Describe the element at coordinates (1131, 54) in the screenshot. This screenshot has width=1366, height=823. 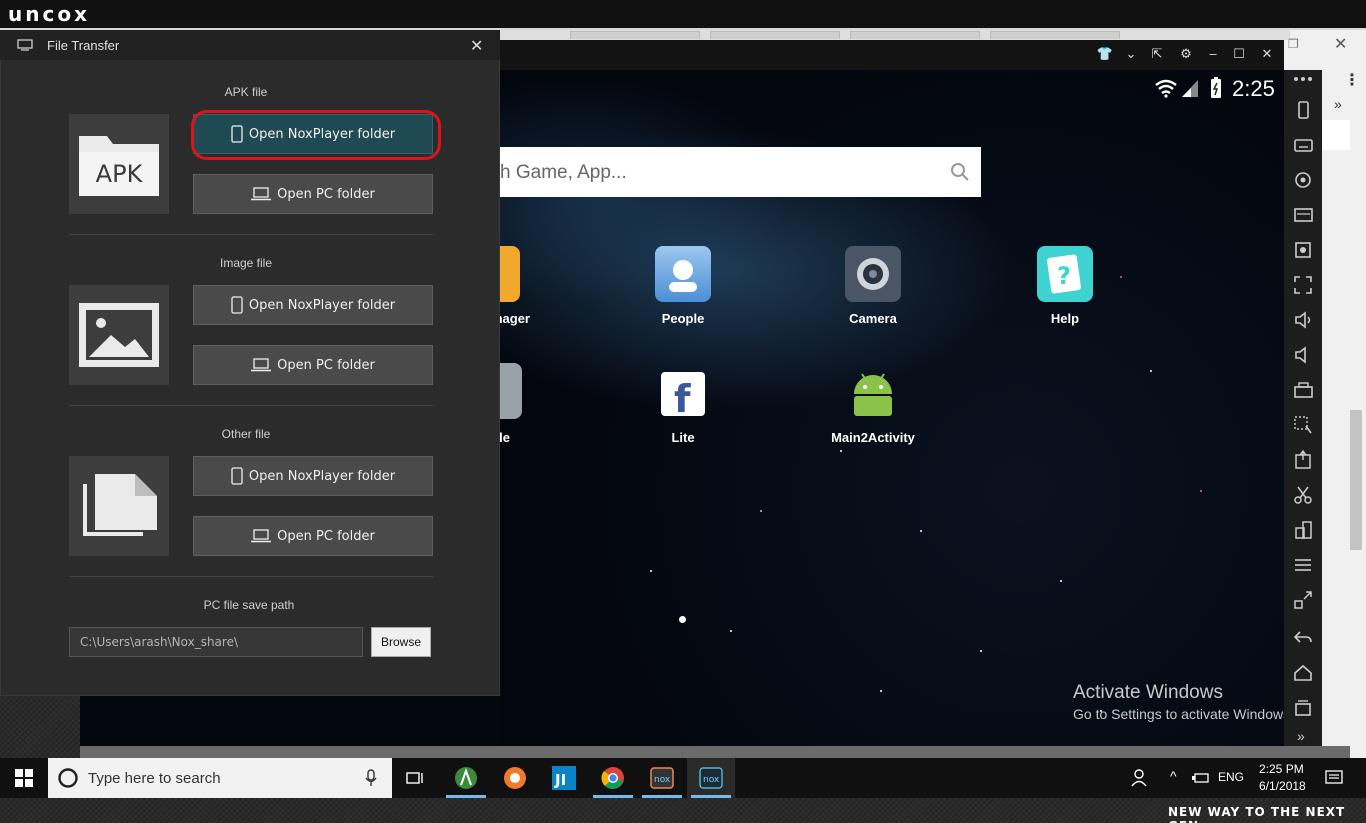
I see `chevron-down-icon: ⌄` at that location.